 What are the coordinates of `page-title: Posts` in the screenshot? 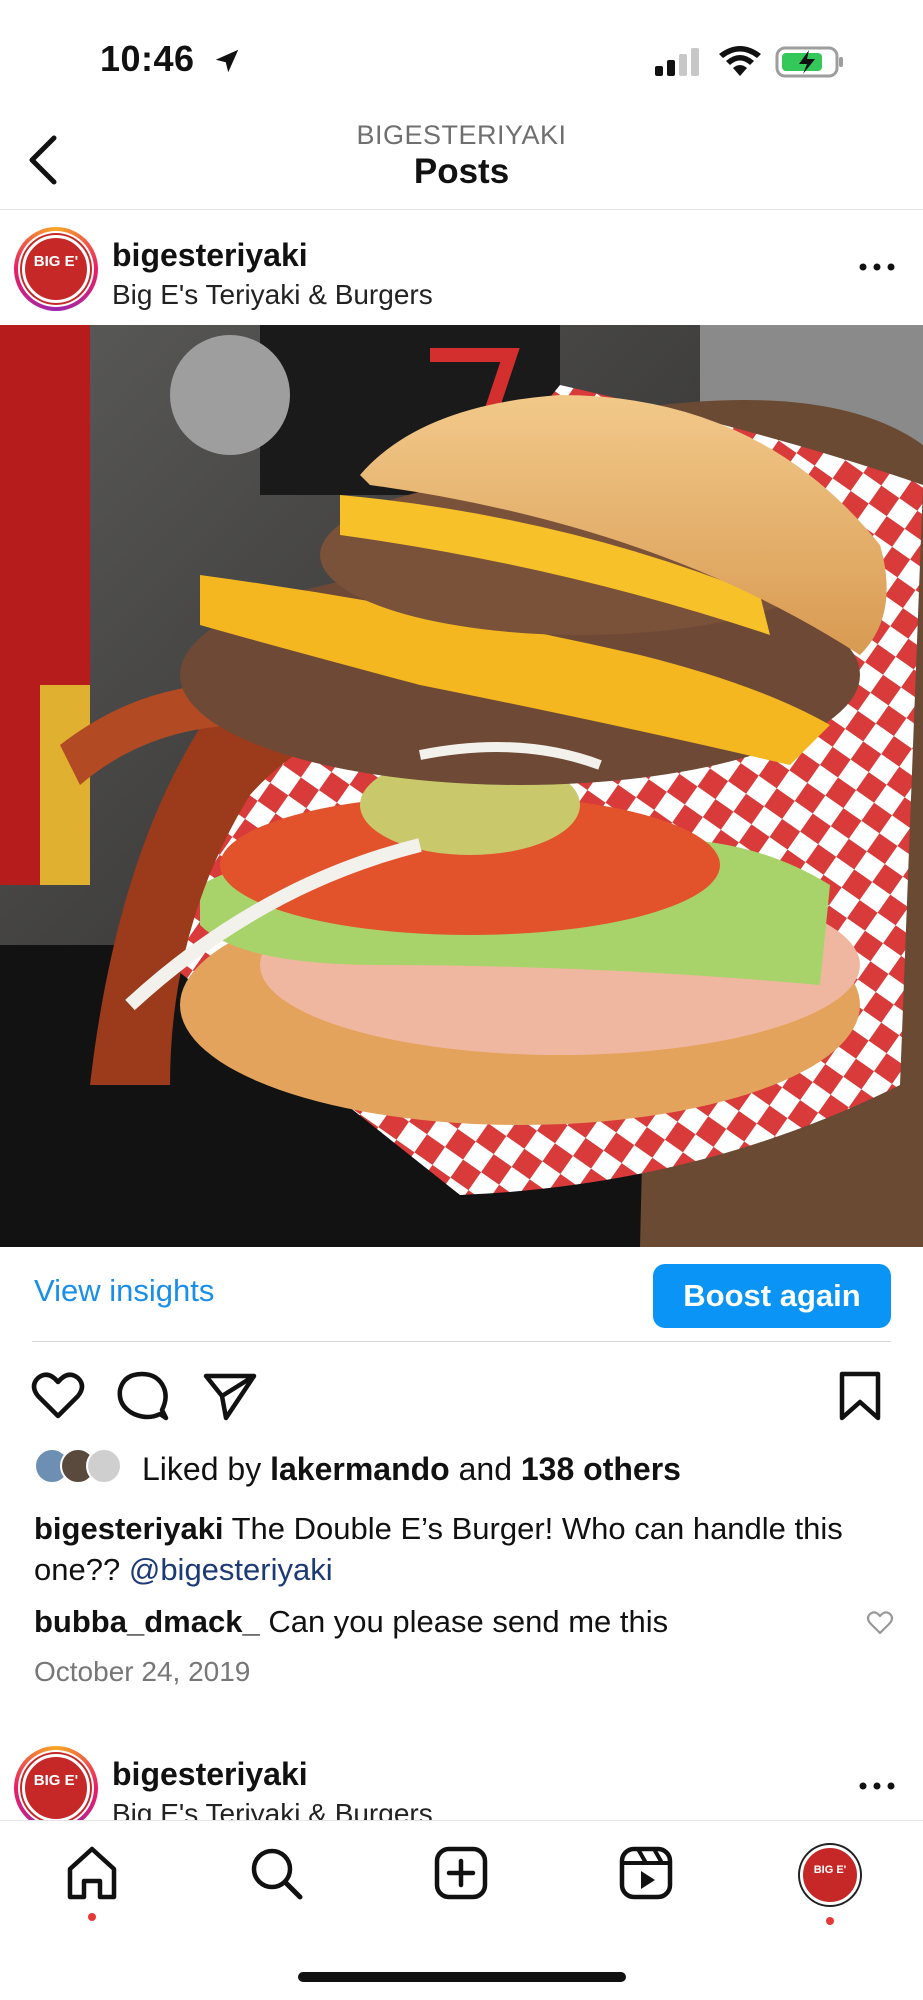 It's located at (461, 171).